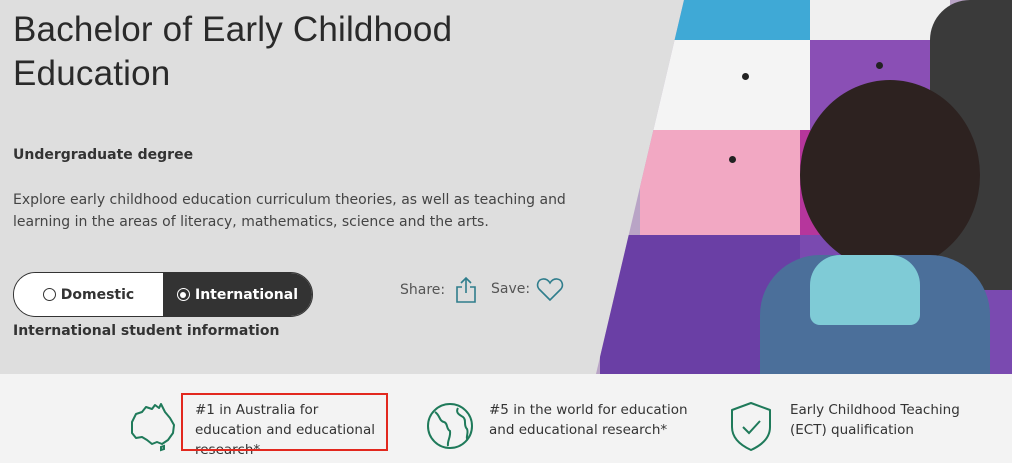  Describe the element at coordinates (183, 294) in the screenshot. I see `radio-checked-icon` at that location.